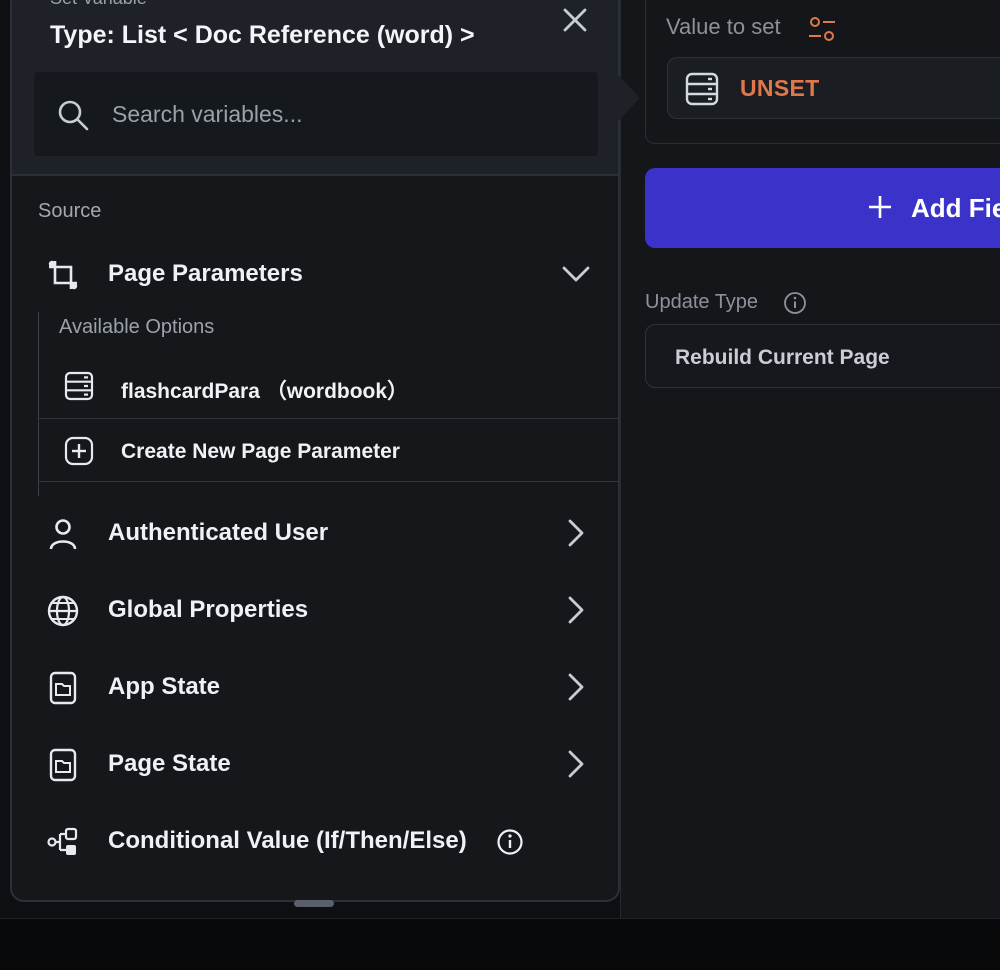 The image size is (1000, 970). Describe the element at coordinates (500, 944) in the screenshot. I see `bottom-bar` at that location.